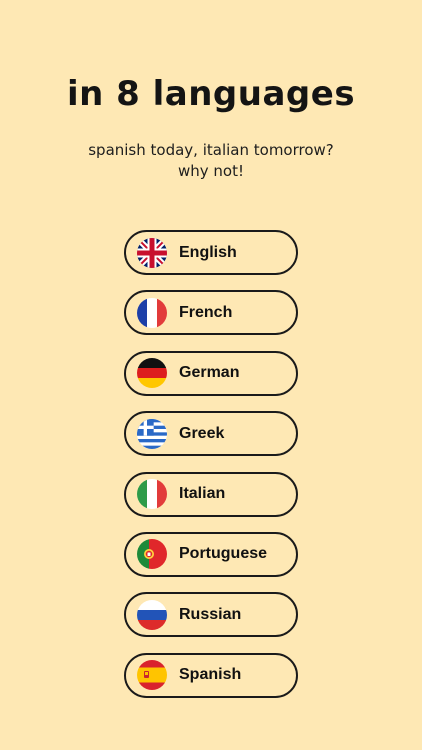 Image resolution: width=422 pixels, height=750 pixels. Describe the element at coordinates (202, 433) in the screenshot. I see `language-label: Greek` at that location.